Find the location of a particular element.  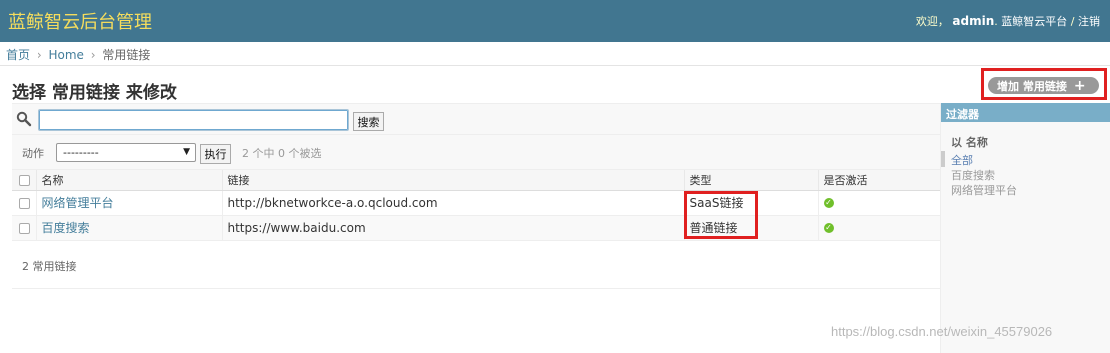

search-button: 搜索 is located at coordinates (368, 121).